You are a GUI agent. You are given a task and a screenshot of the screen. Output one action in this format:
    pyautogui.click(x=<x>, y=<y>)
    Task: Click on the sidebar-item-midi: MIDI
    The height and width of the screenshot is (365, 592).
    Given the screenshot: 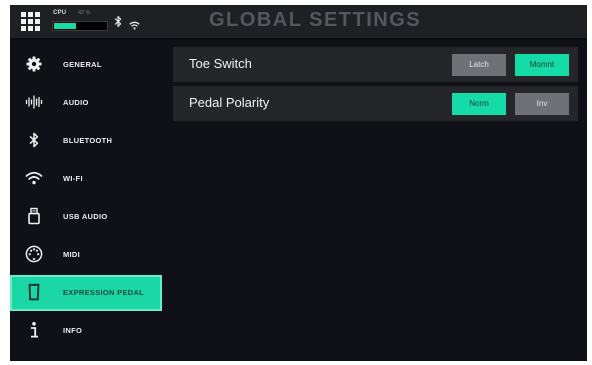 What is the action you would take?
    pyautogui.click(x=86, y=255)
    